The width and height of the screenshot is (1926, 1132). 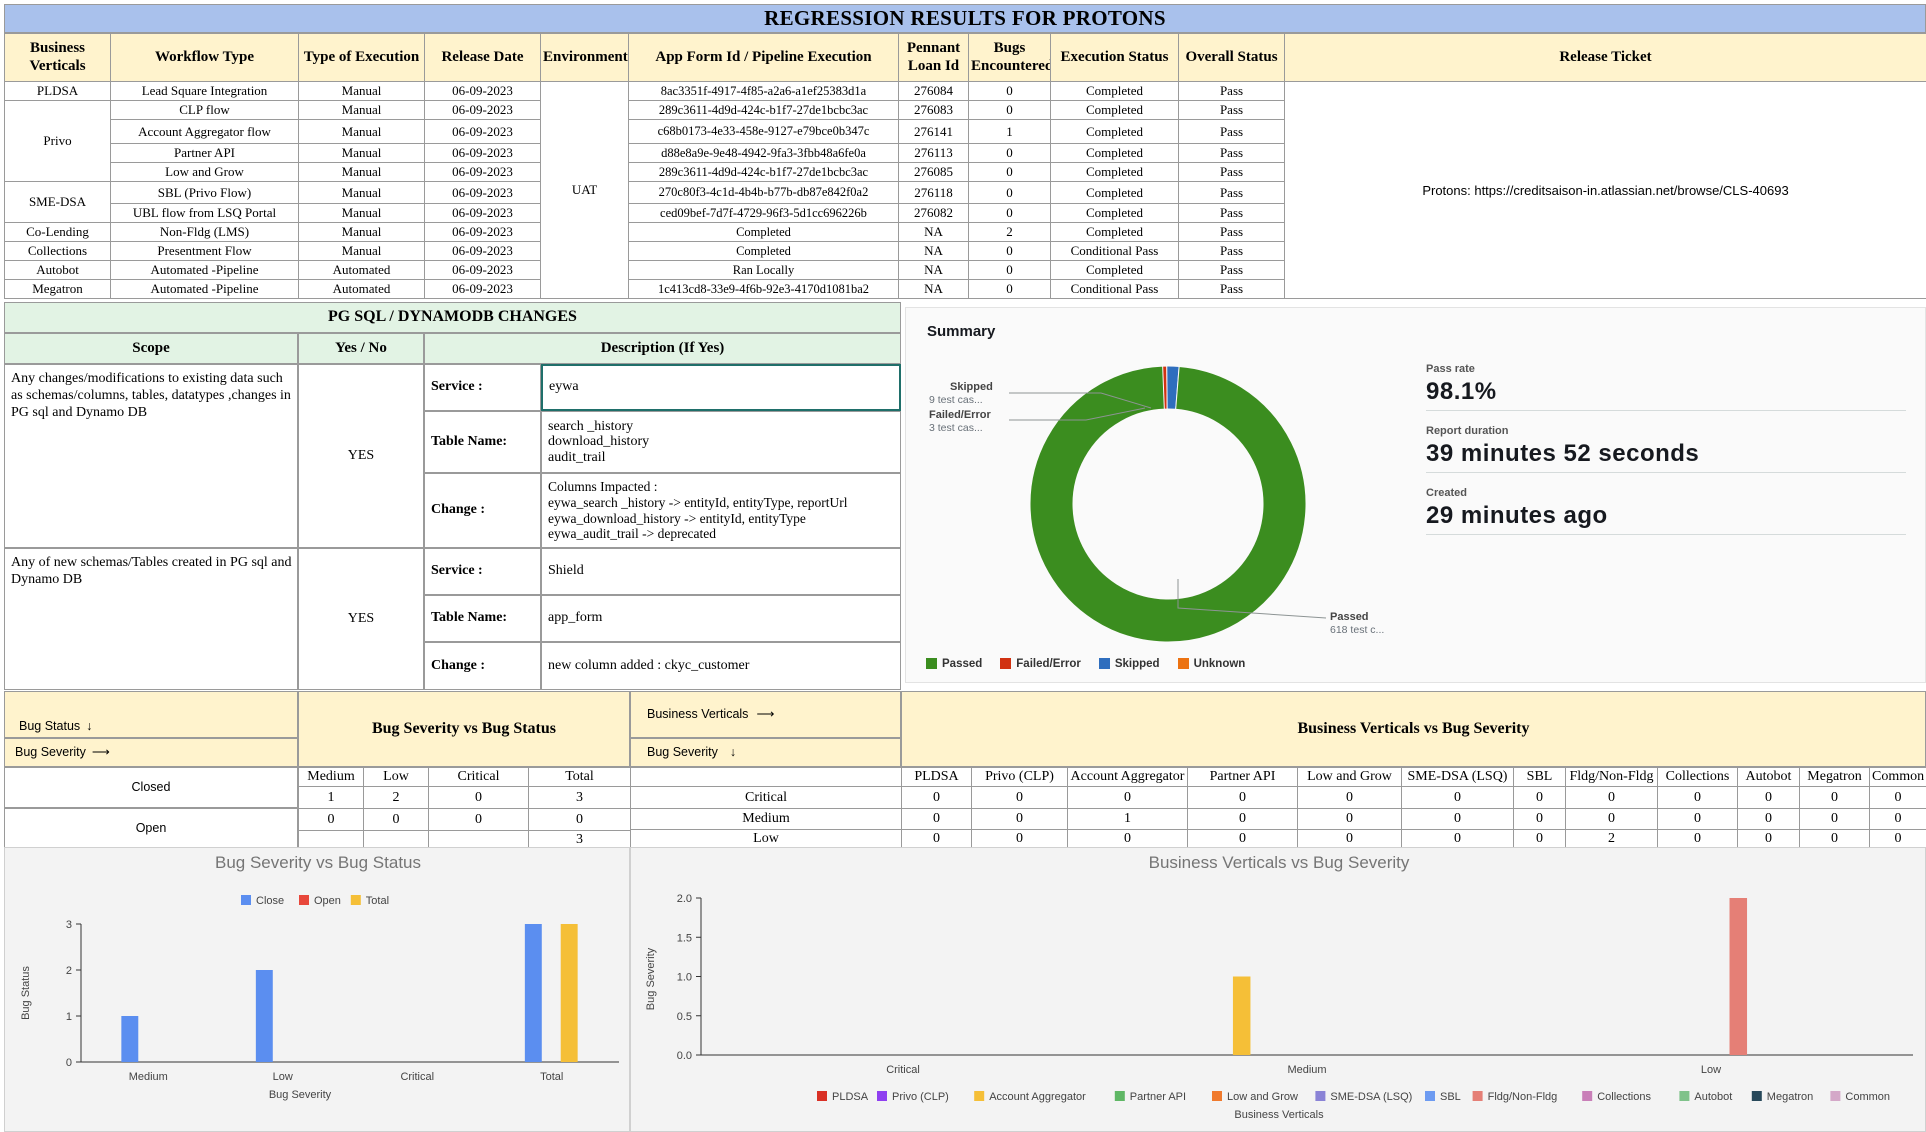 I want to click on app-form-id-cell: ced09bef-7d7f-4729-96f3-5d1cc696226b, so click(x=763, y=213).